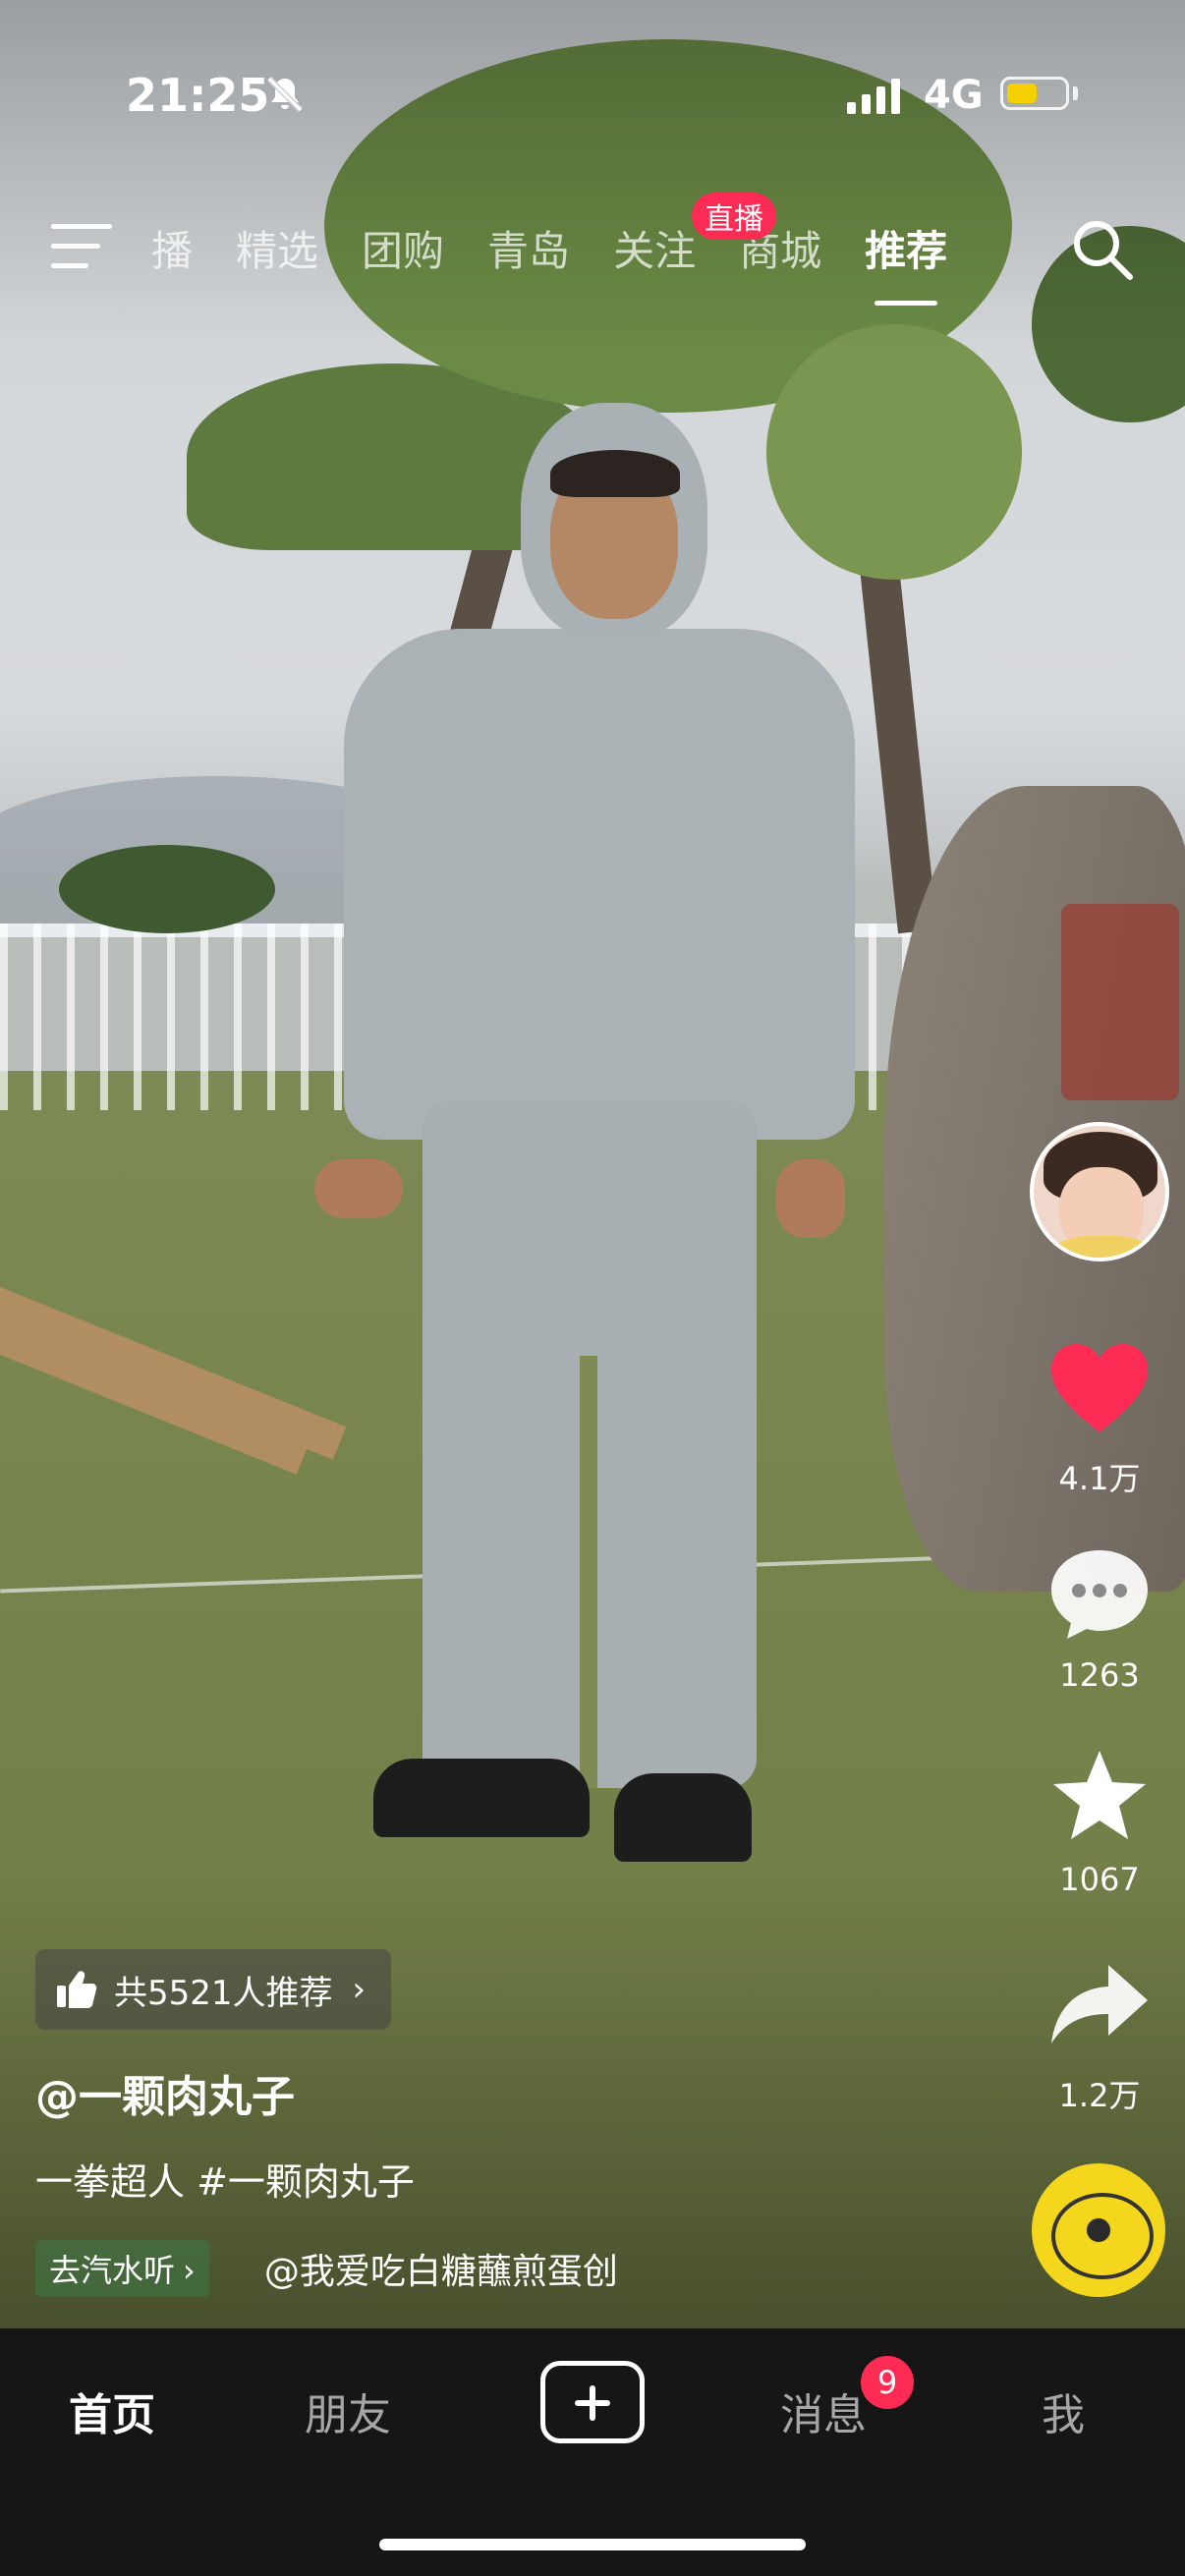 The width and height of the screenshot is (1185, 2576). I want to click on tab-featured: 精选, so click(277, 247).